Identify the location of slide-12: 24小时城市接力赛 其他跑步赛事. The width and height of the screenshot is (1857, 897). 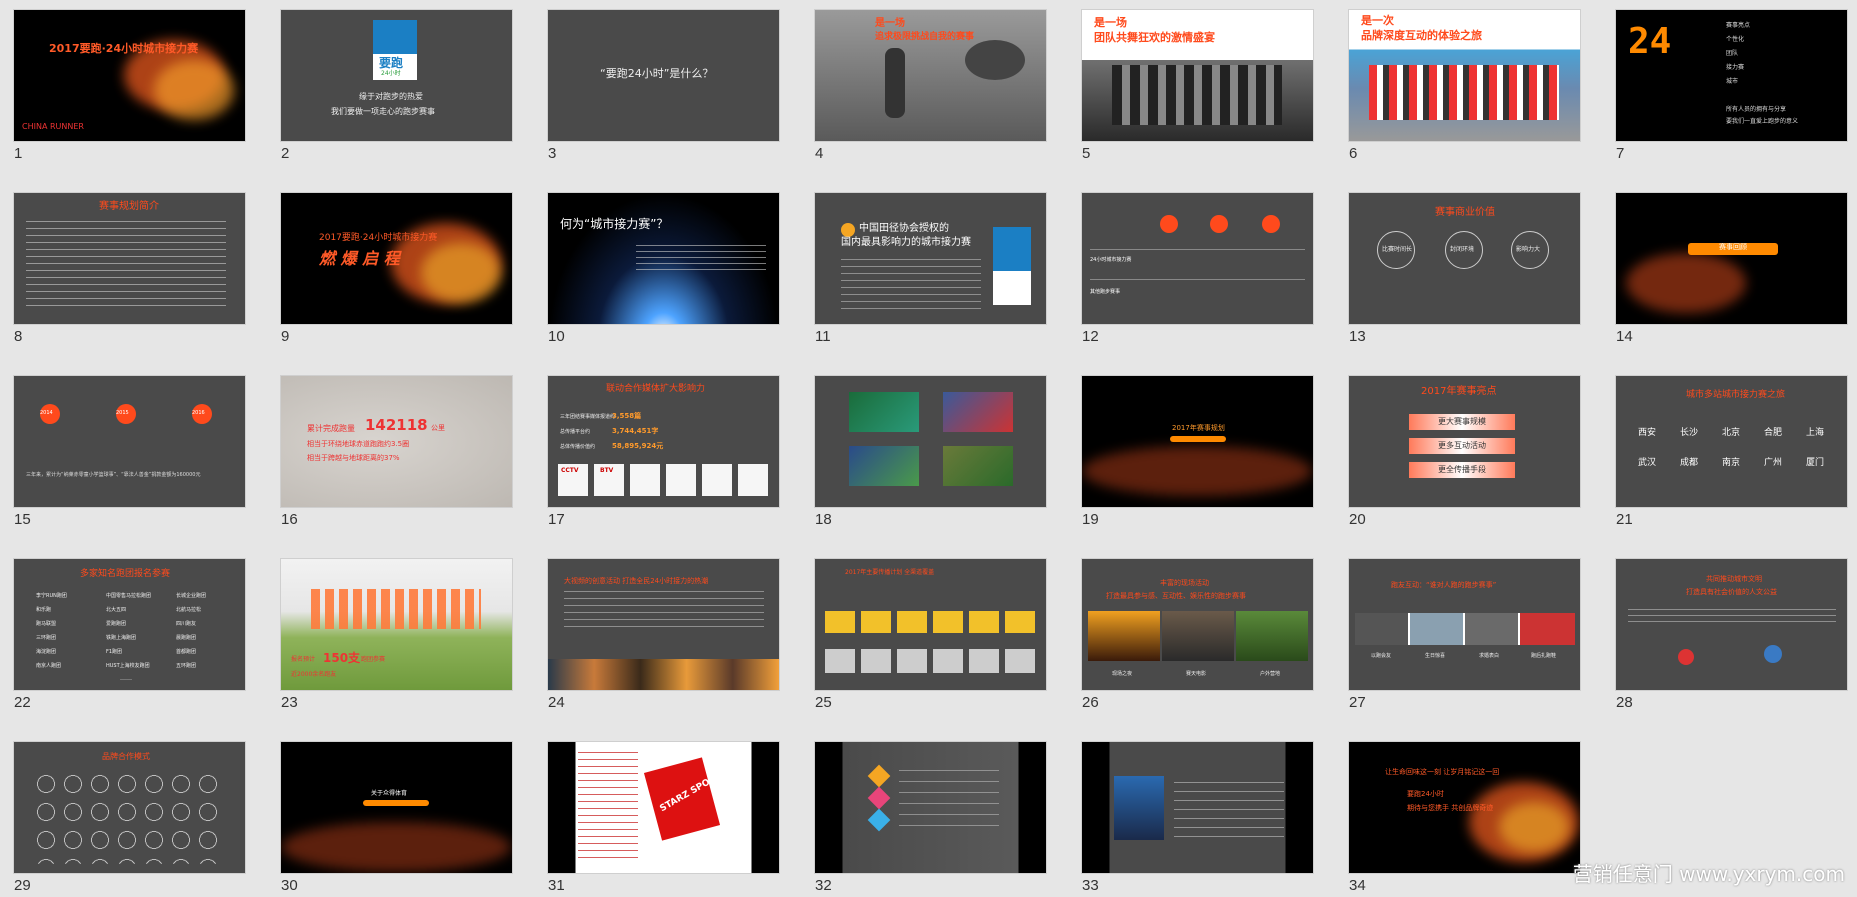
(1197, 258).